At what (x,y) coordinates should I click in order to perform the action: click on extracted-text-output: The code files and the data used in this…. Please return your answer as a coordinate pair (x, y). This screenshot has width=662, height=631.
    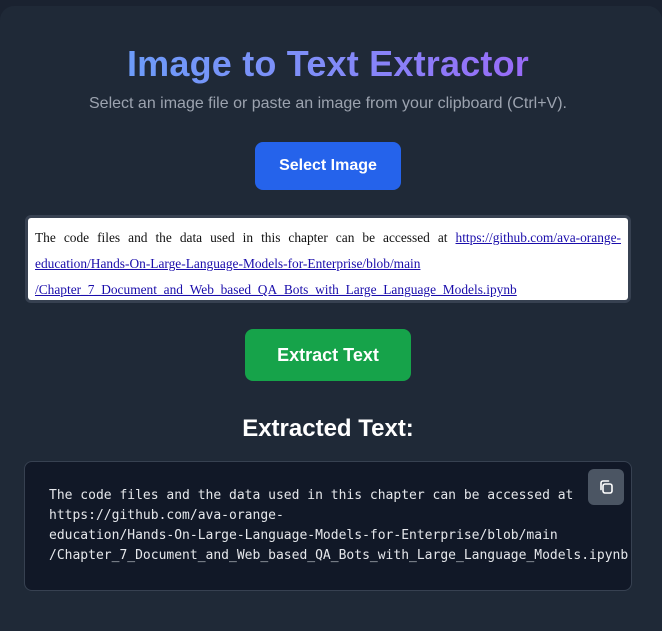
    Looking at the image, I should click on (339, 526).